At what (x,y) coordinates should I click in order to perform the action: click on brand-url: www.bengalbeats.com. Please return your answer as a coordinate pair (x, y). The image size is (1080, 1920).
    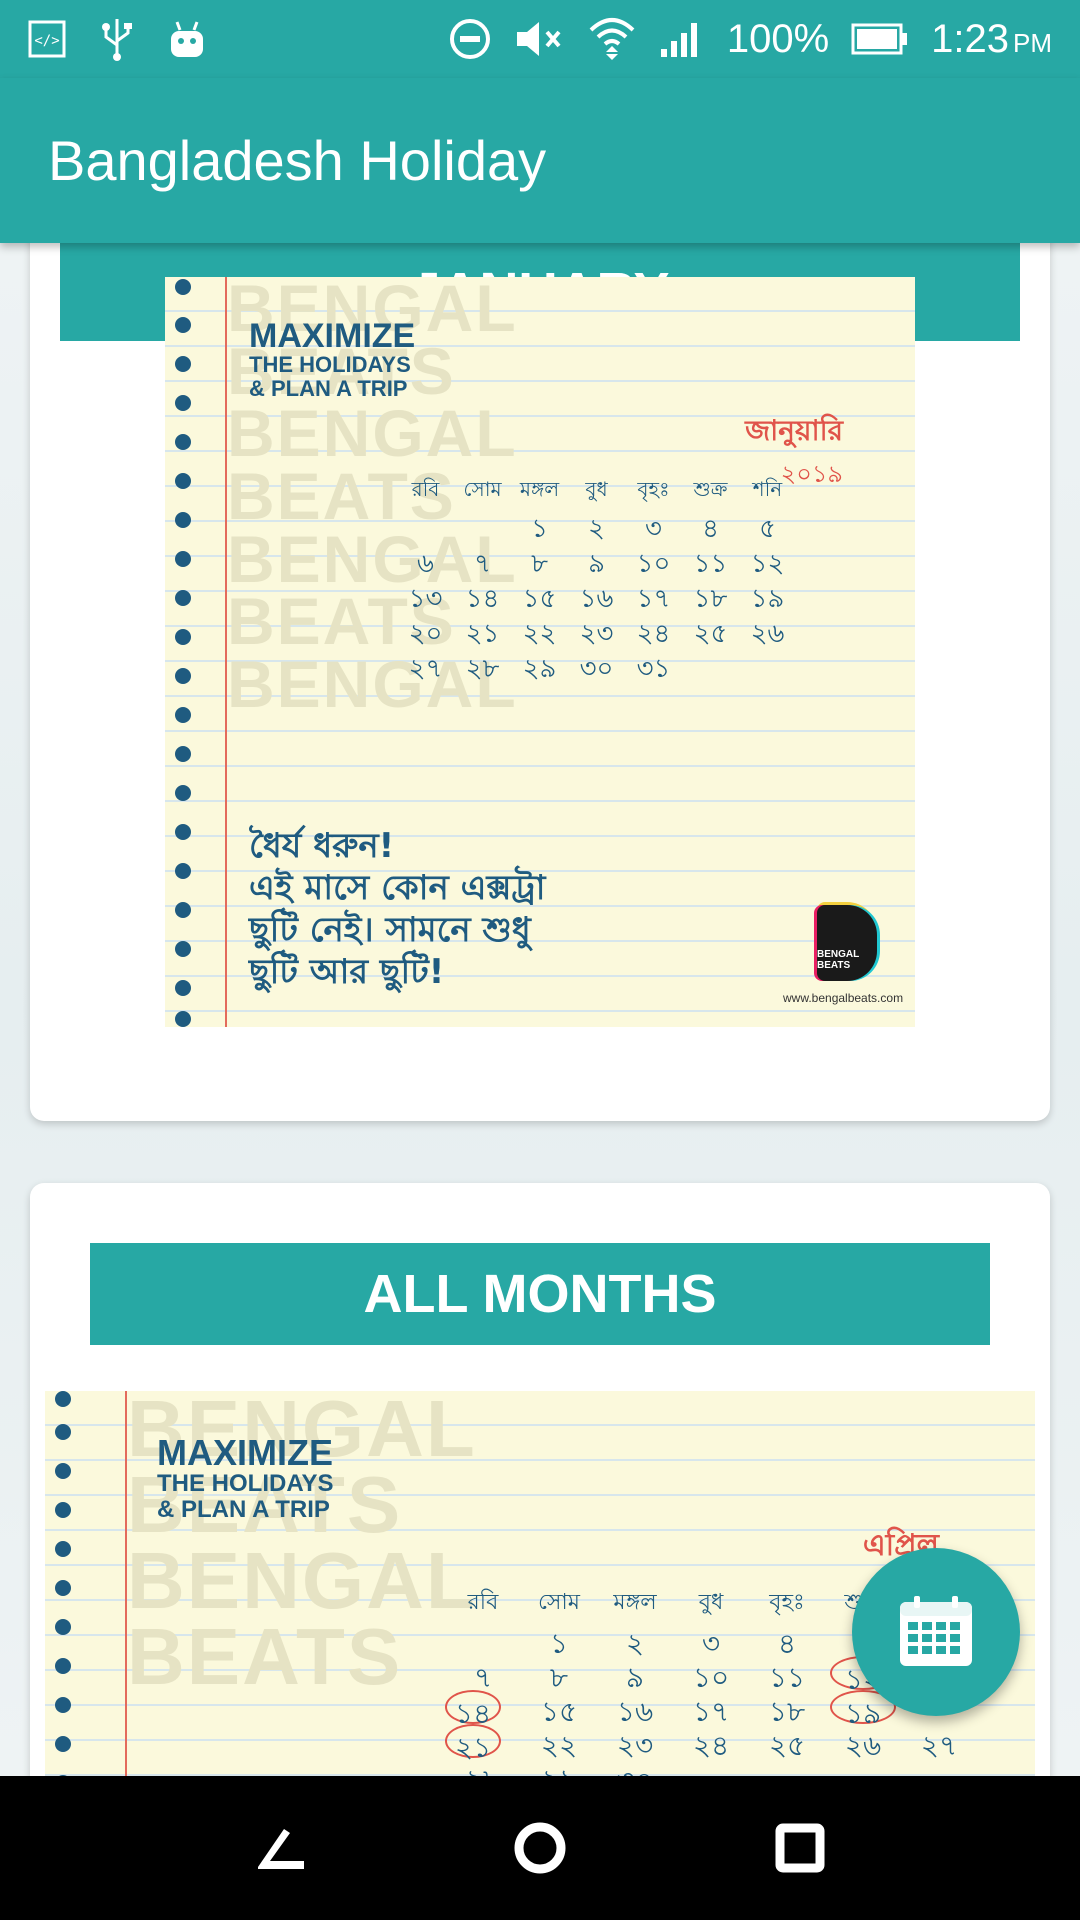
    Looking at the image, I should click on (843, 998).